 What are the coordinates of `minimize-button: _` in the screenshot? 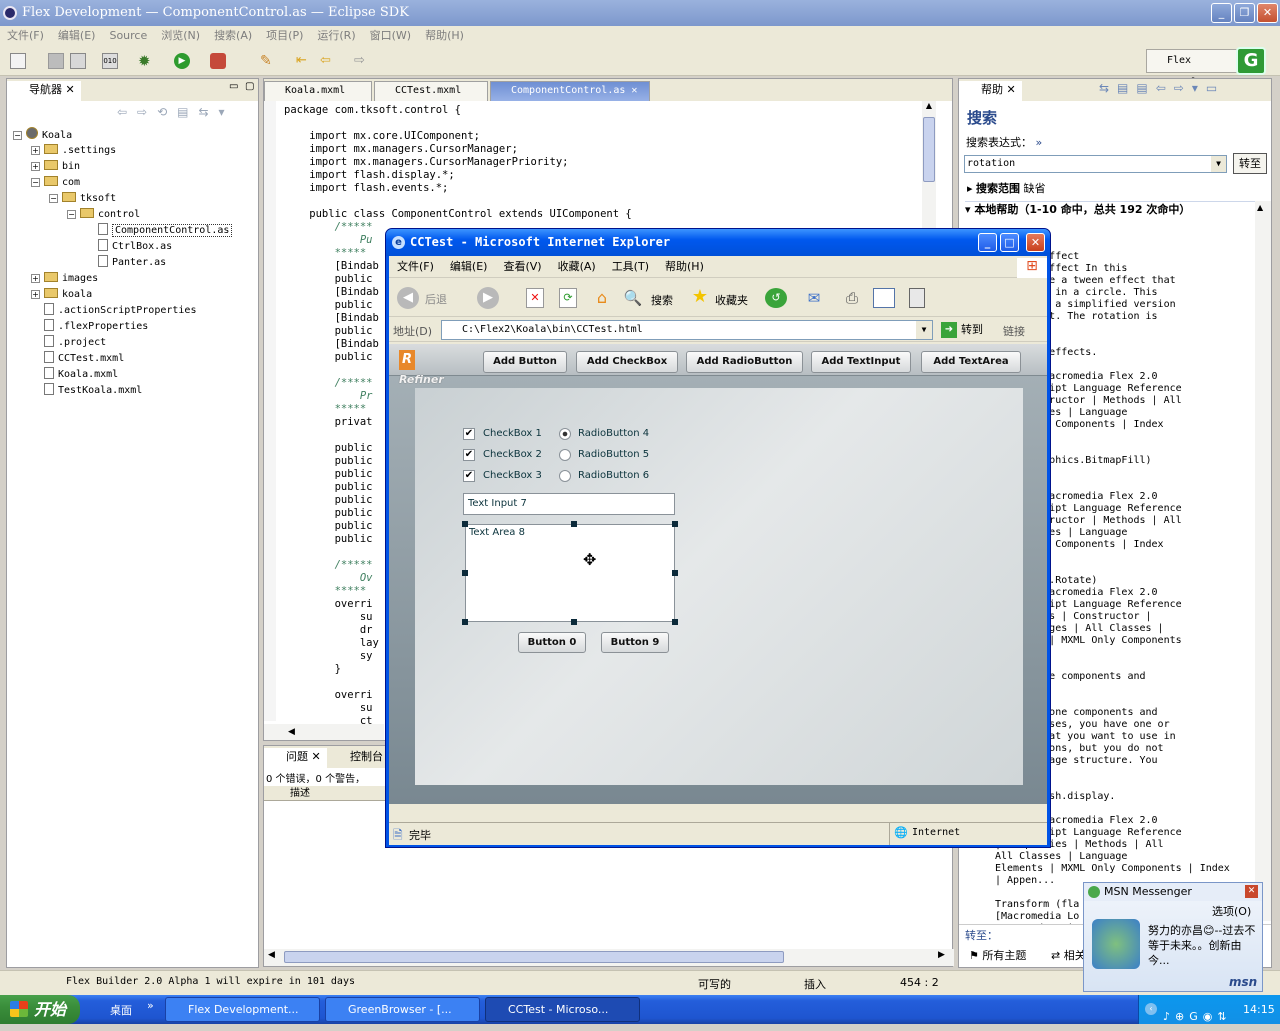 It's located at (1221, 13).